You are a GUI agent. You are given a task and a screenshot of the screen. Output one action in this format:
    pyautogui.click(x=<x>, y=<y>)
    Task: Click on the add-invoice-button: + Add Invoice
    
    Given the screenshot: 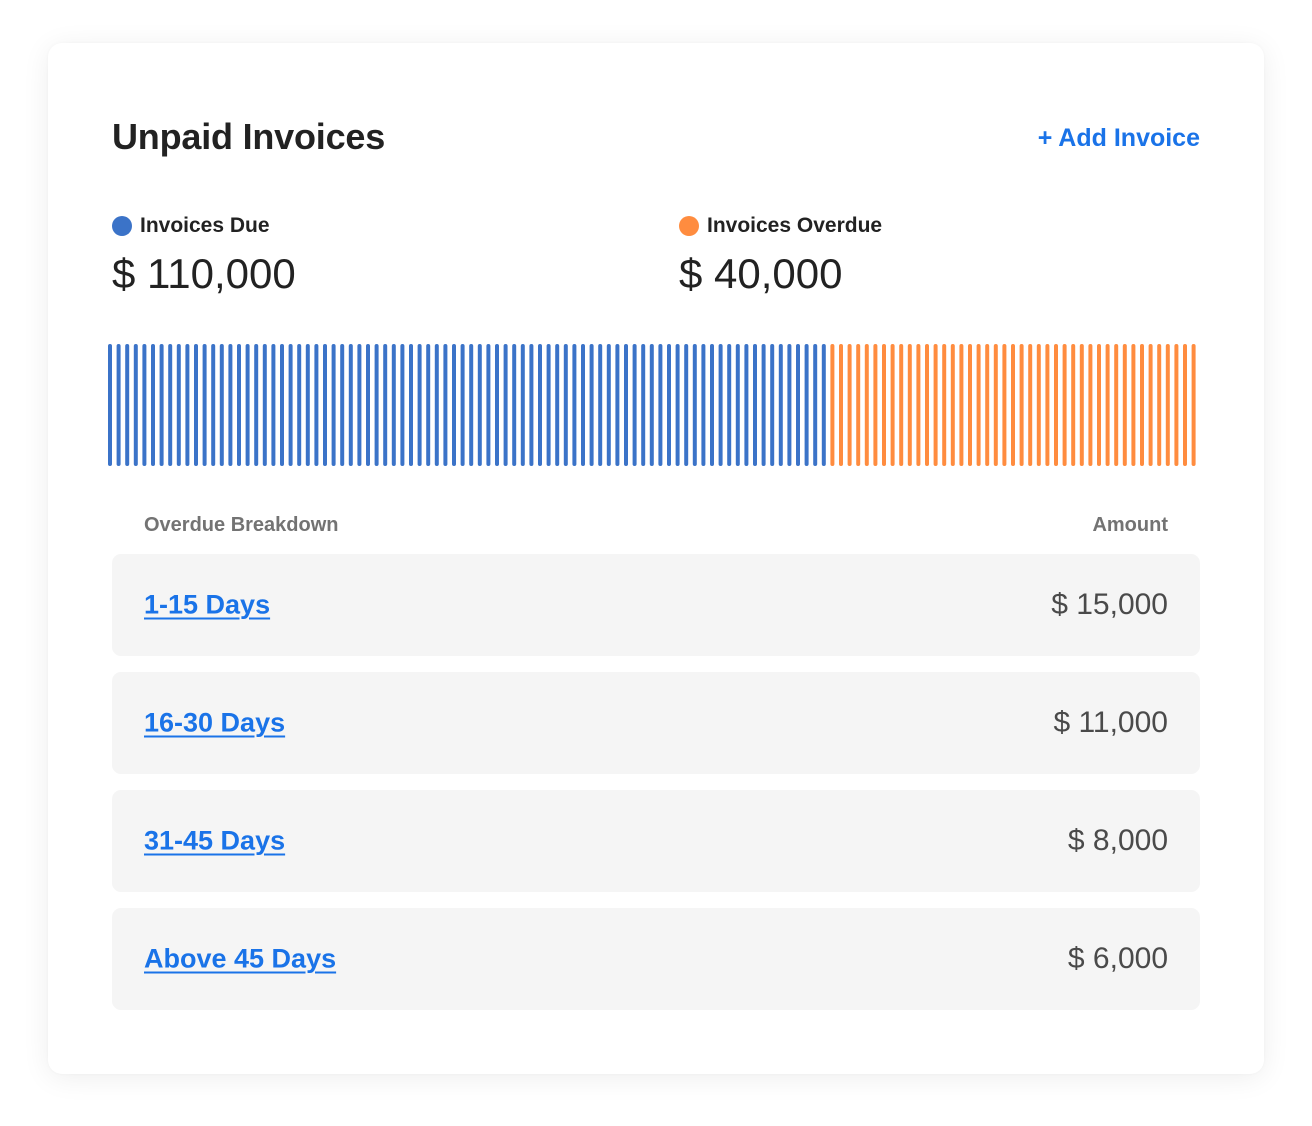 What is the action you would take?
    pyautogui.click(x=1119, y=138)
    